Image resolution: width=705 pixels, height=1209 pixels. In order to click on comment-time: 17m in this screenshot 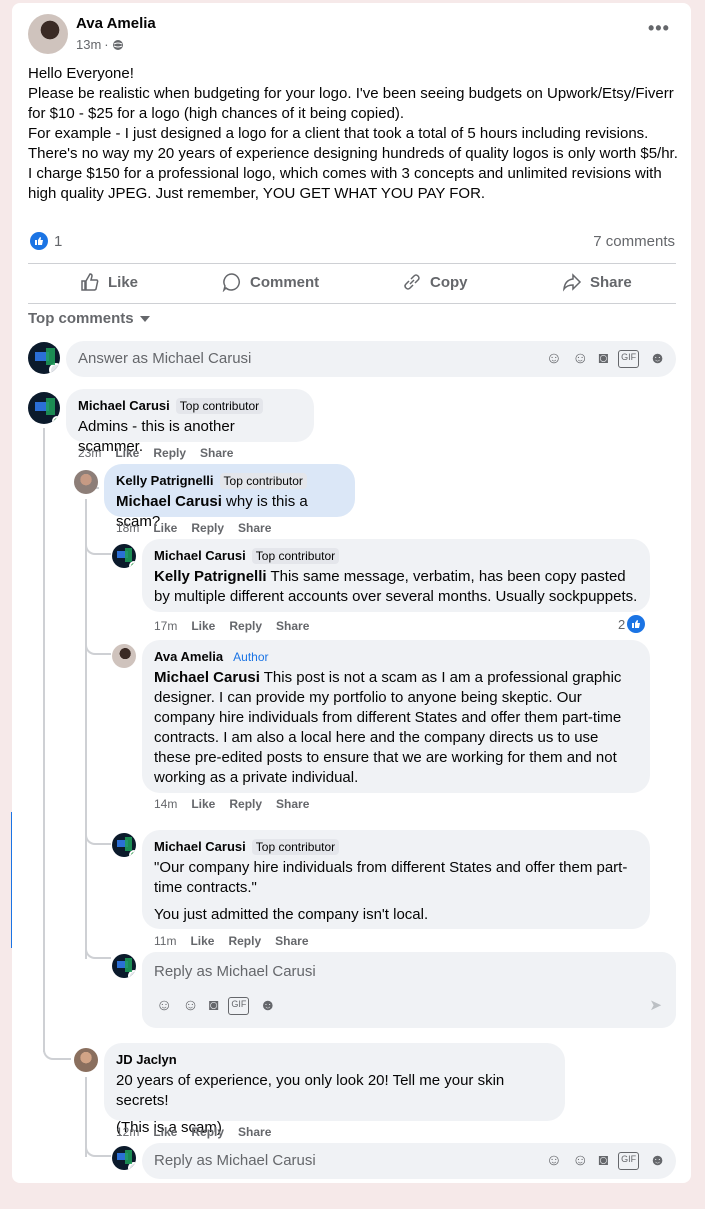, I will do `click(165, 626)`.